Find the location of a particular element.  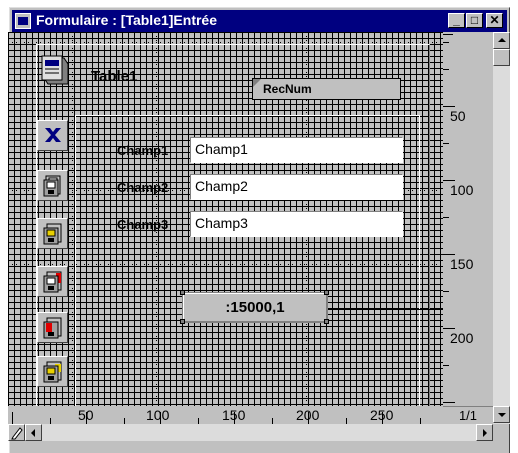

next-record-button is located at coordinates (52, 233).